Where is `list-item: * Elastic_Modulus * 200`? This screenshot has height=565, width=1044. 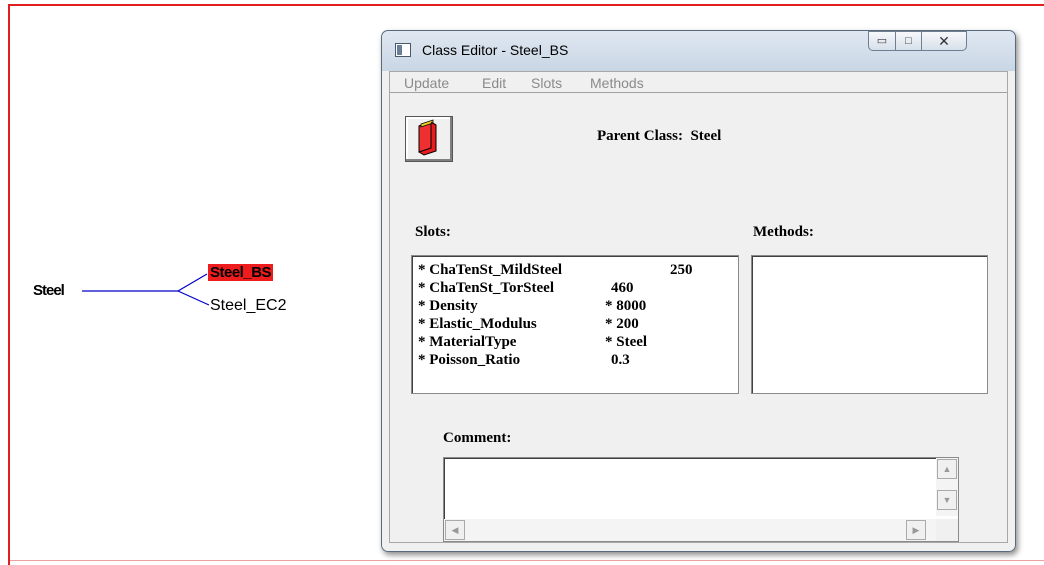 list-item: * Elastic_Modulus * 200 is located at coordinates (578, 324).